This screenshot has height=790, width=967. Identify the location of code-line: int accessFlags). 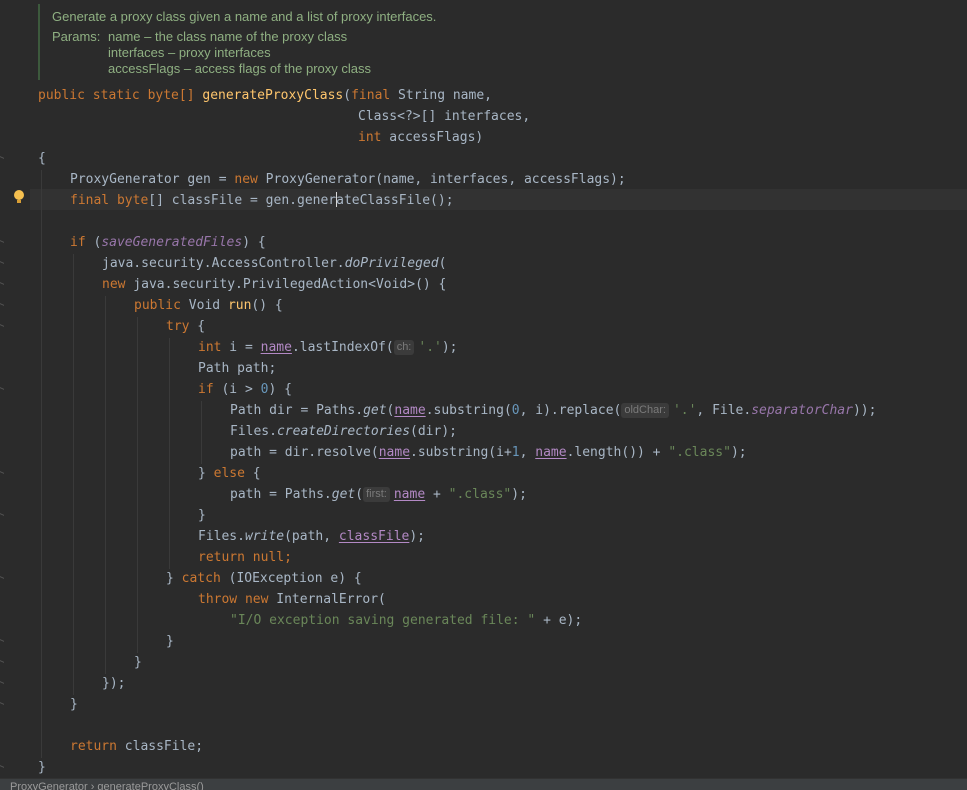
(421, 137).